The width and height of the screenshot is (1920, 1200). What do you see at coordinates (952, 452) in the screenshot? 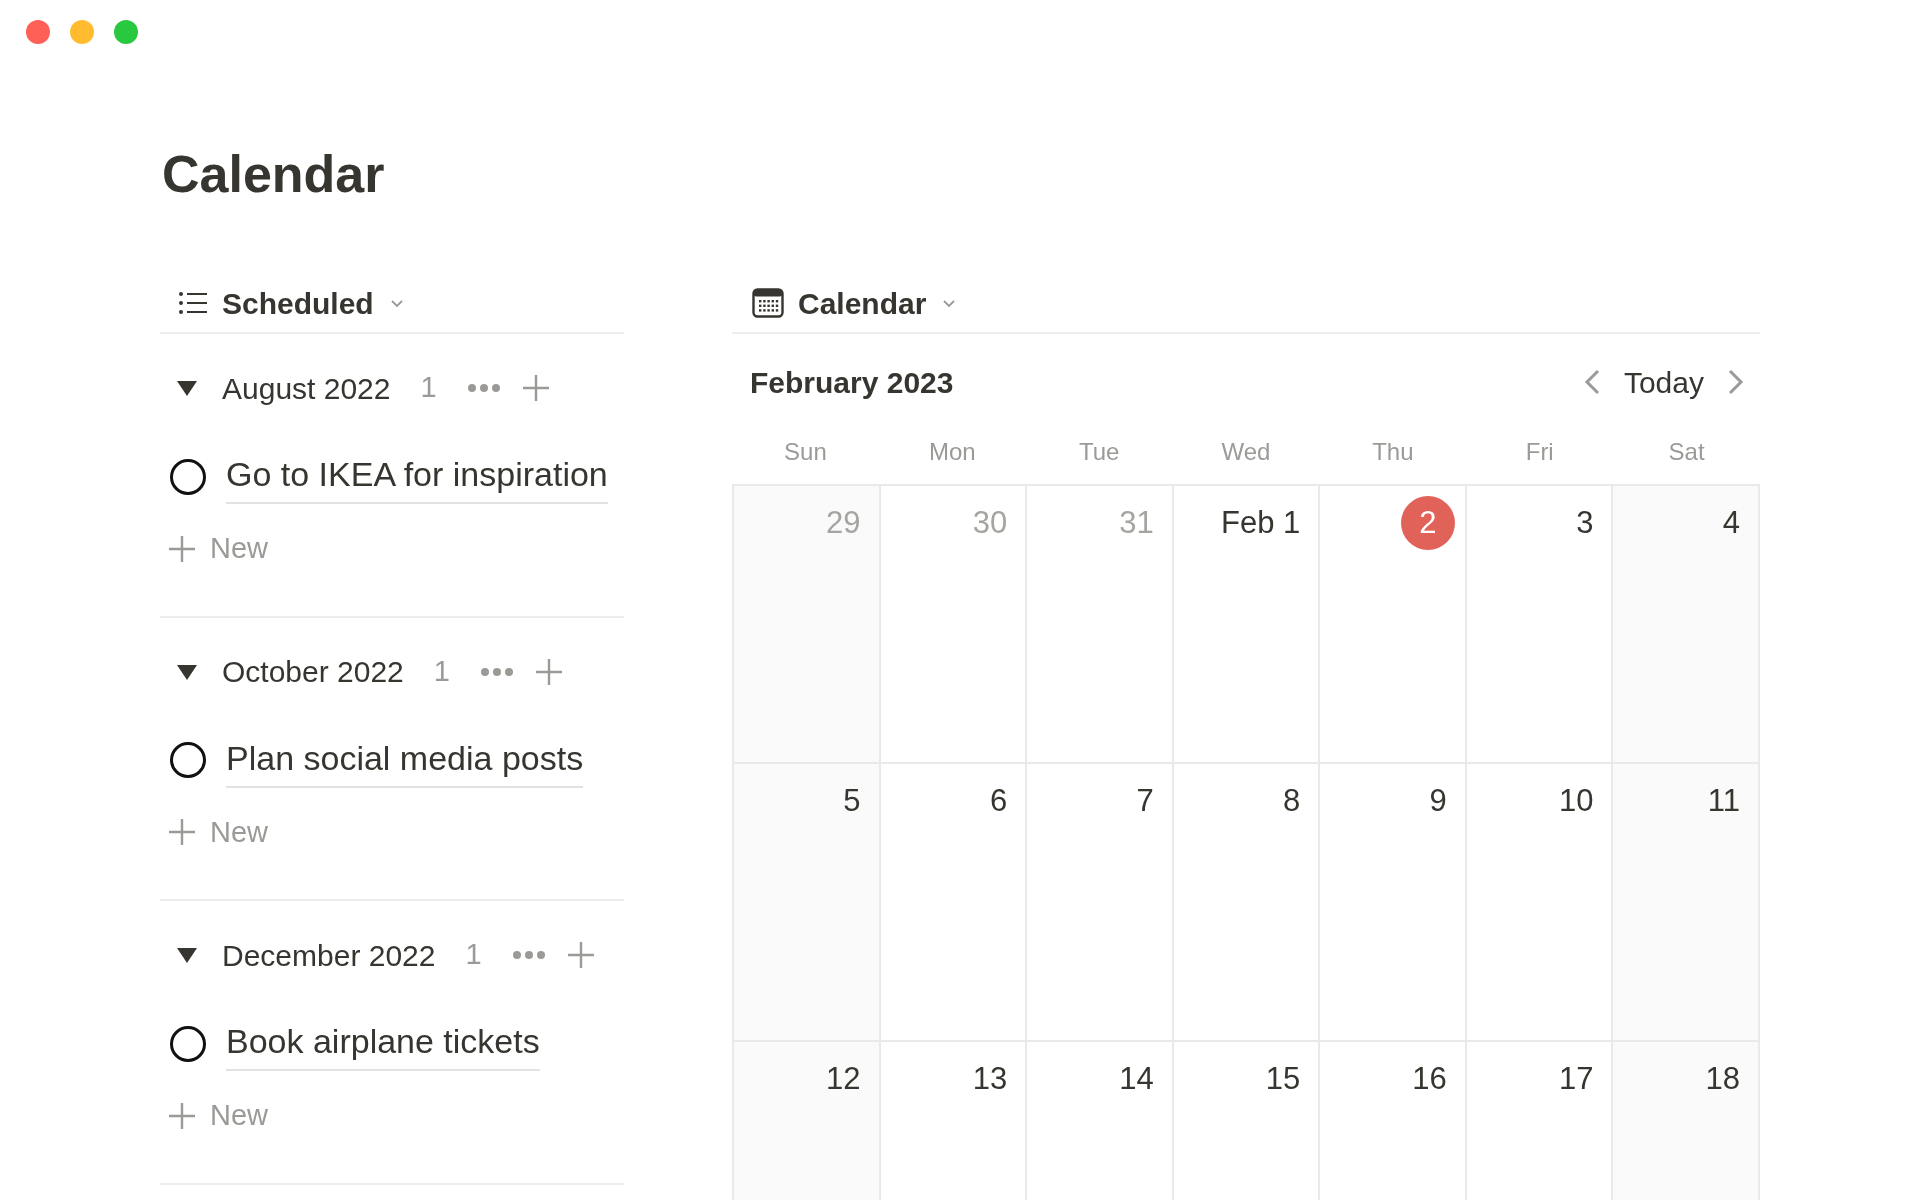
I see `weekday-label: Mon` at bounding box center [952, 452].